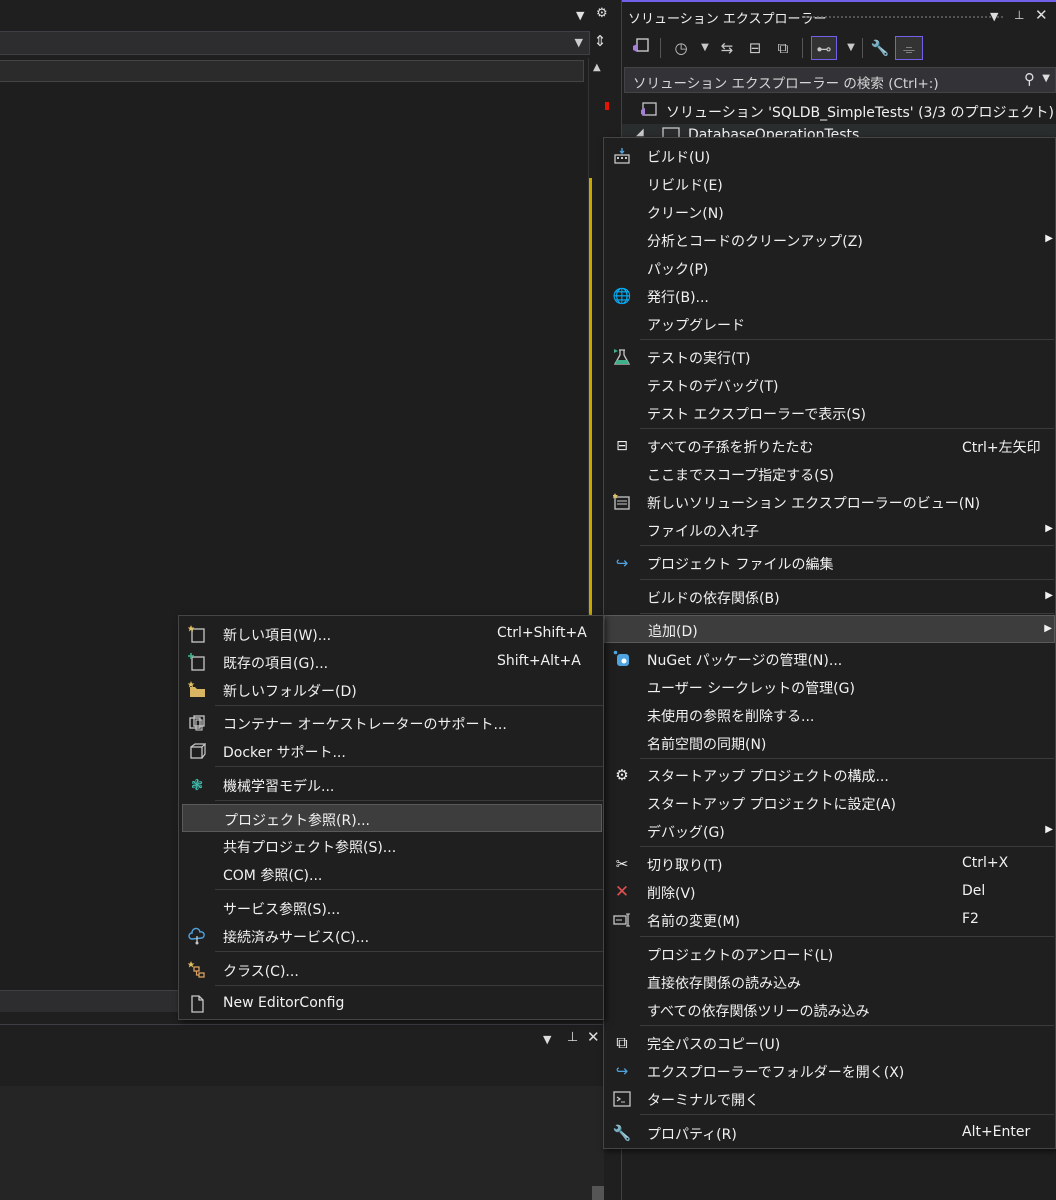 This screenshot has width=1056, height=1200. I want to click on menu-item-build-dependencies: ビルドの依存関係(B) ▶, so click(829, 597).